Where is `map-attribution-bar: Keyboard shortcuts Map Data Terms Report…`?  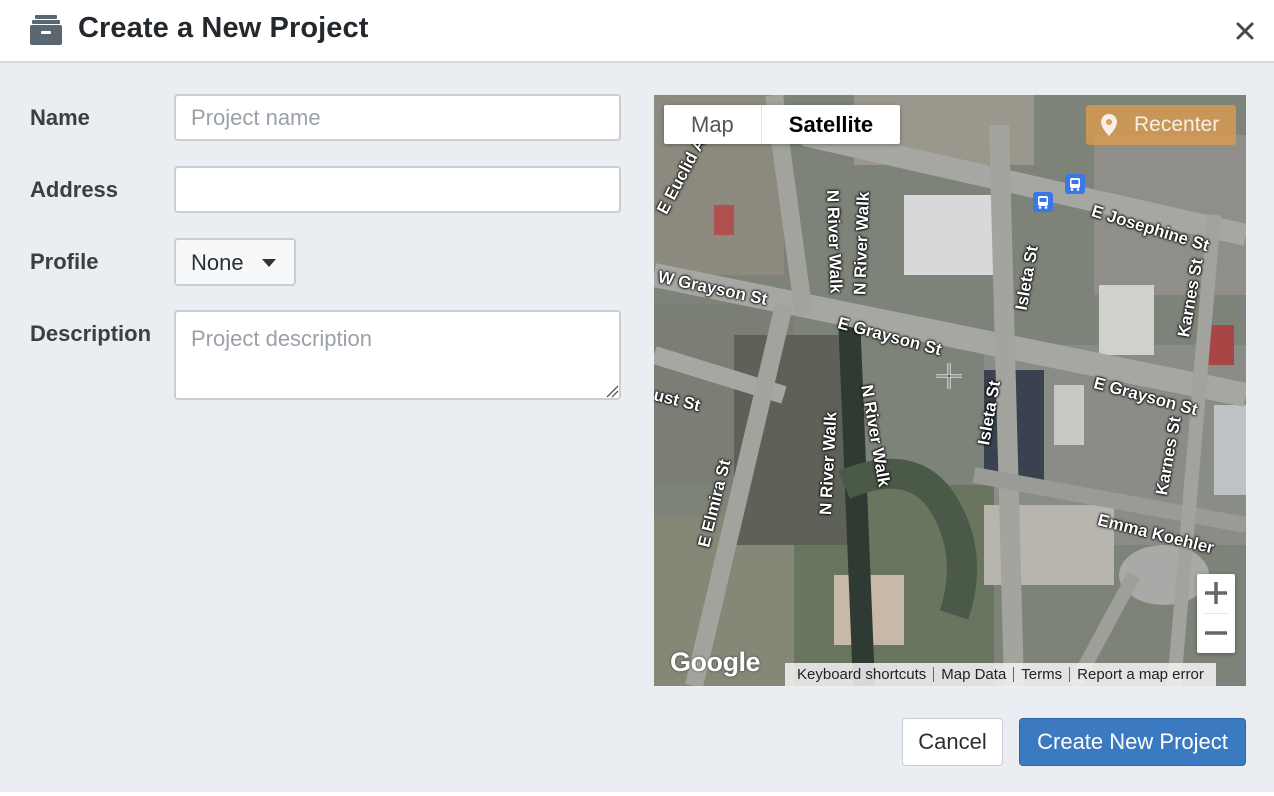
map-attribution-bar: Keyboard shortcuts Map Data Terms Report… is located at coordinates (1000, 674).